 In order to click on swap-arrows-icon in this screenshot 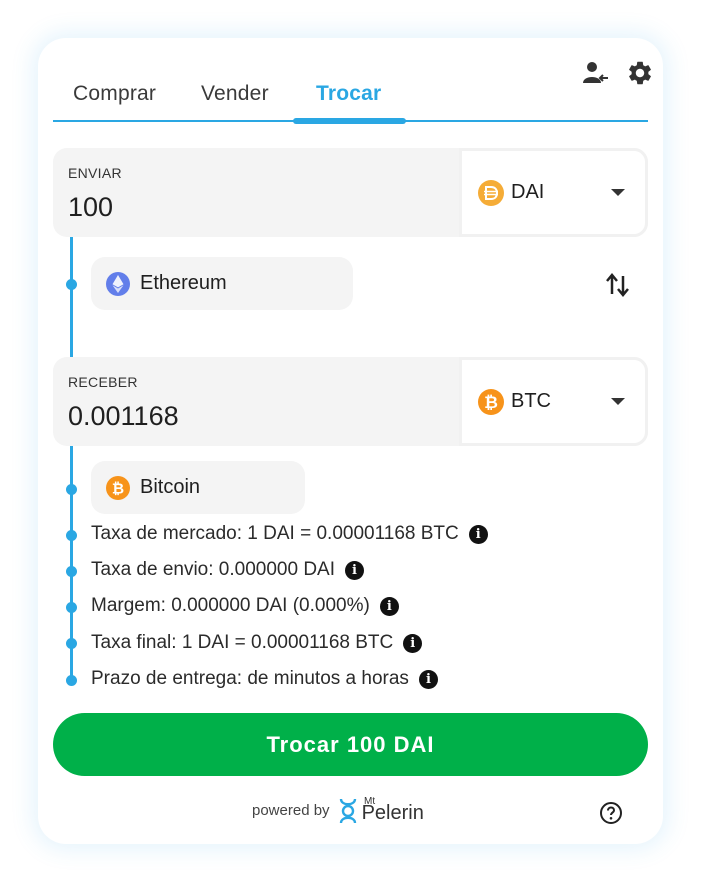, I will do `click(618, 285)`.